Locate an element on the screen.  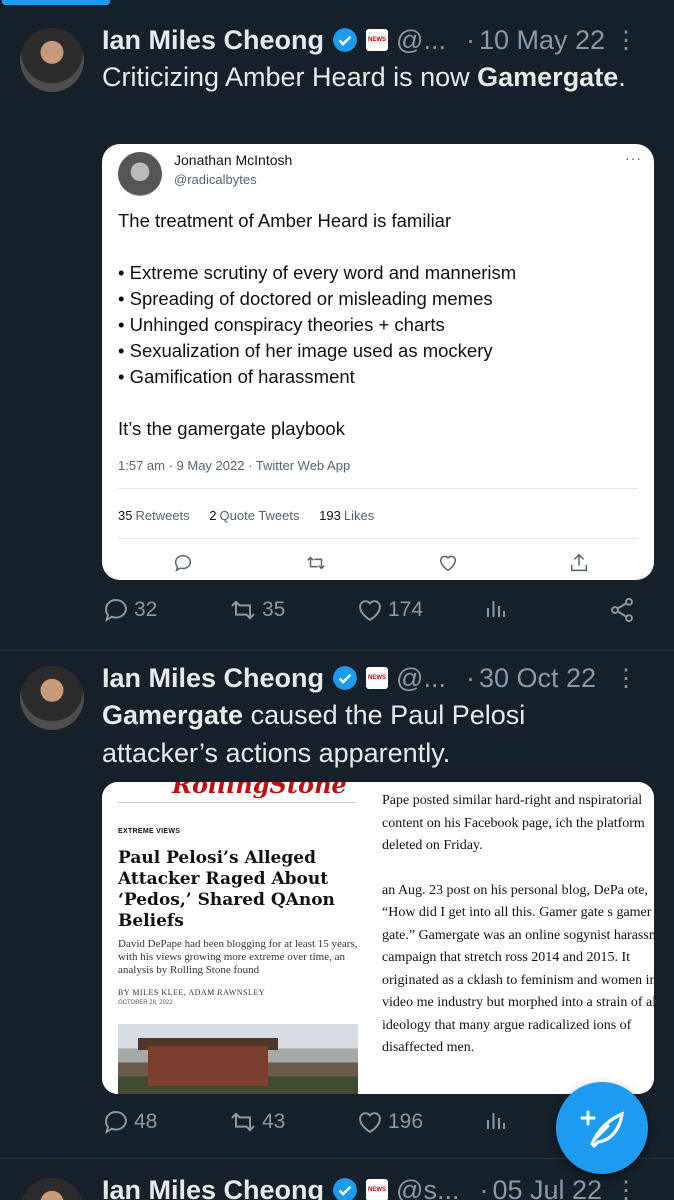
like-count: 174 is located at coordinates (406, 609).